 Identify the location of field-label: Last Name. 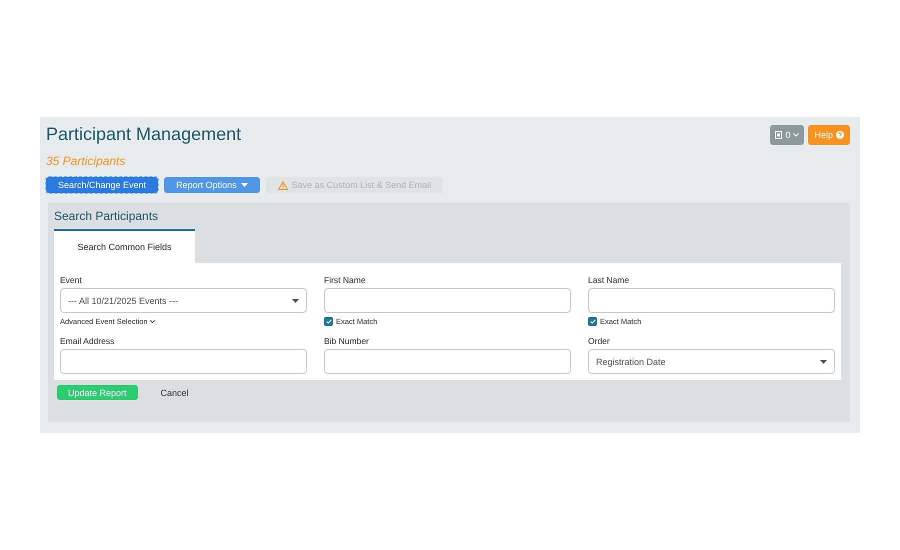
(609, 280).